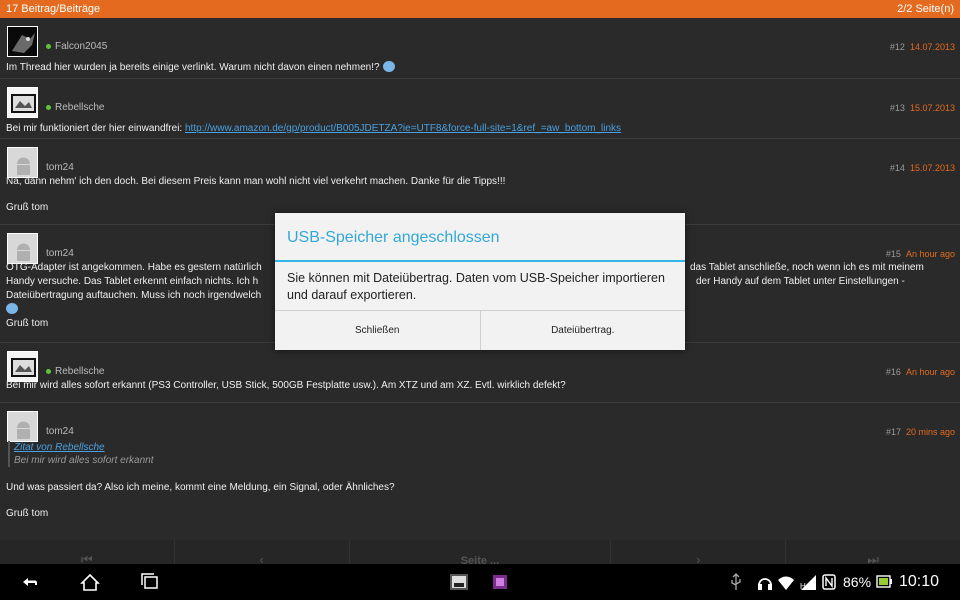 Image resolution: width=960 pixels, height=600 pixels. I want to click on back-icon, so click(30, 582).